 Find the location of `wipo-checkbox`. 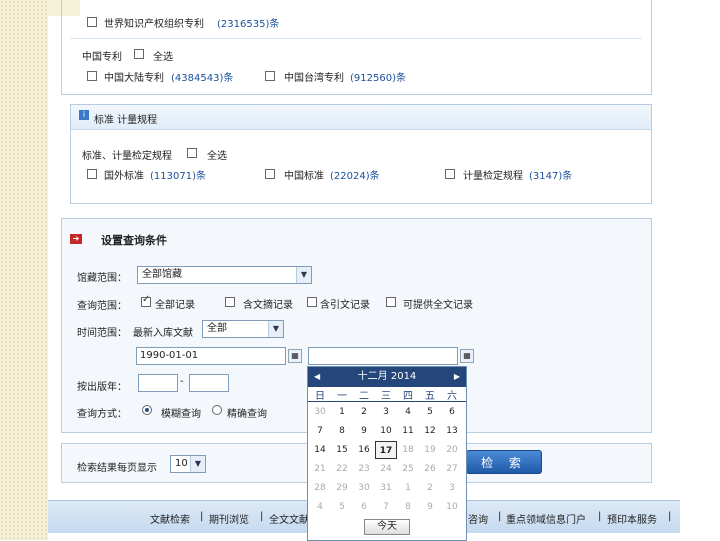

wipo-checkbox is located at coordinates (92, 22).